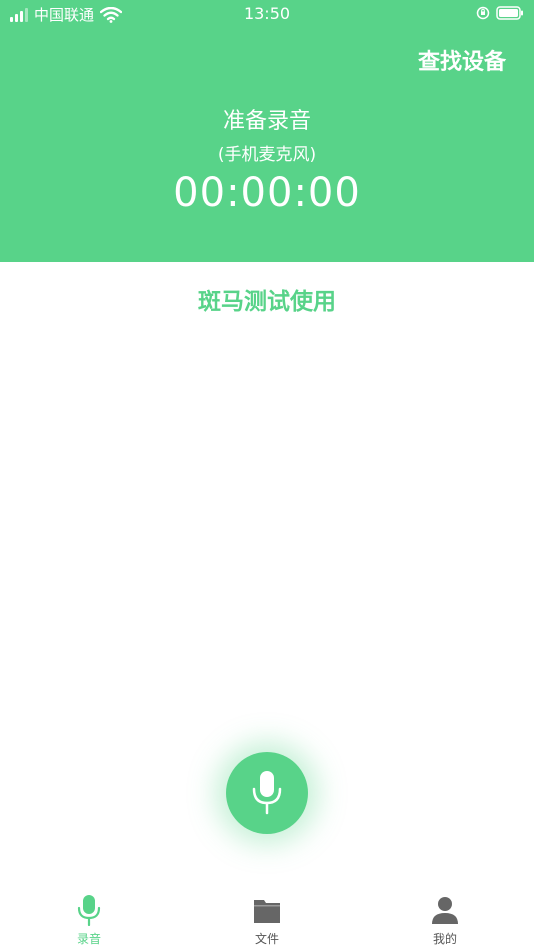 This screenshot has width=534, height=950. What do you see at coordinates (445, 910) in the screenshot?
I see `person-icon` at bounding box center [445, 910].